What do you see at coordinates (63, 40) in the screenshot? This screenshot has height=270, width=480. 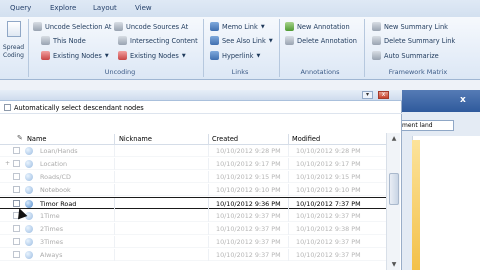 I see `this-node-button: This Node` at bounding box center [63, 40].